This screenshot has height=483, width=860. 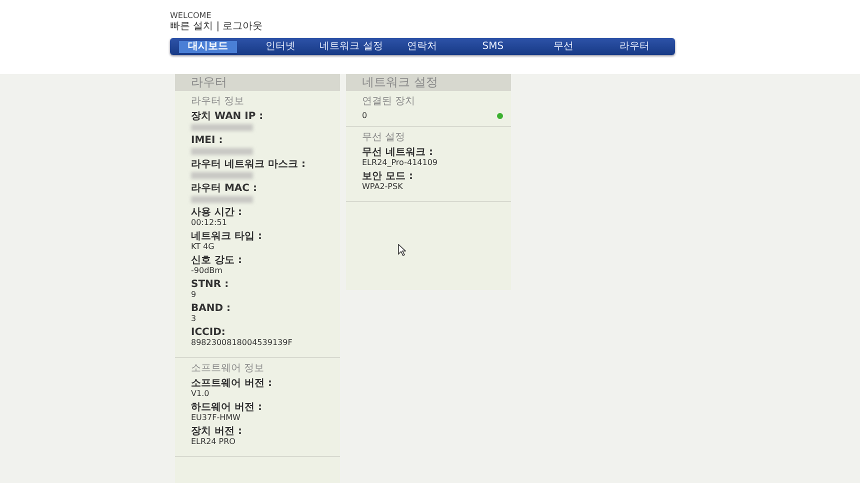 What do you see at coordinates (398, 152) in the screenshot?
I see `field-label: 무선 네트워크 :` at bounding box center [398, 152].